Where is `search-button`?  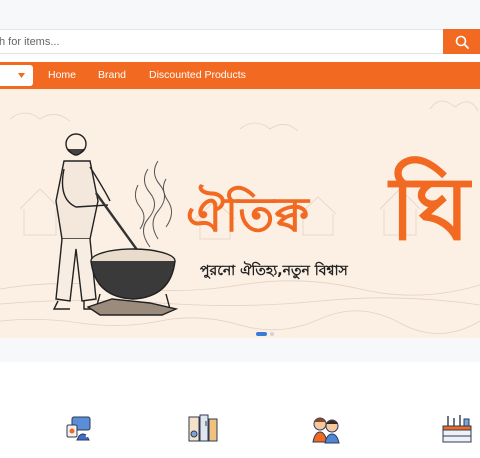 search-button is located at coordinates (461, 41).